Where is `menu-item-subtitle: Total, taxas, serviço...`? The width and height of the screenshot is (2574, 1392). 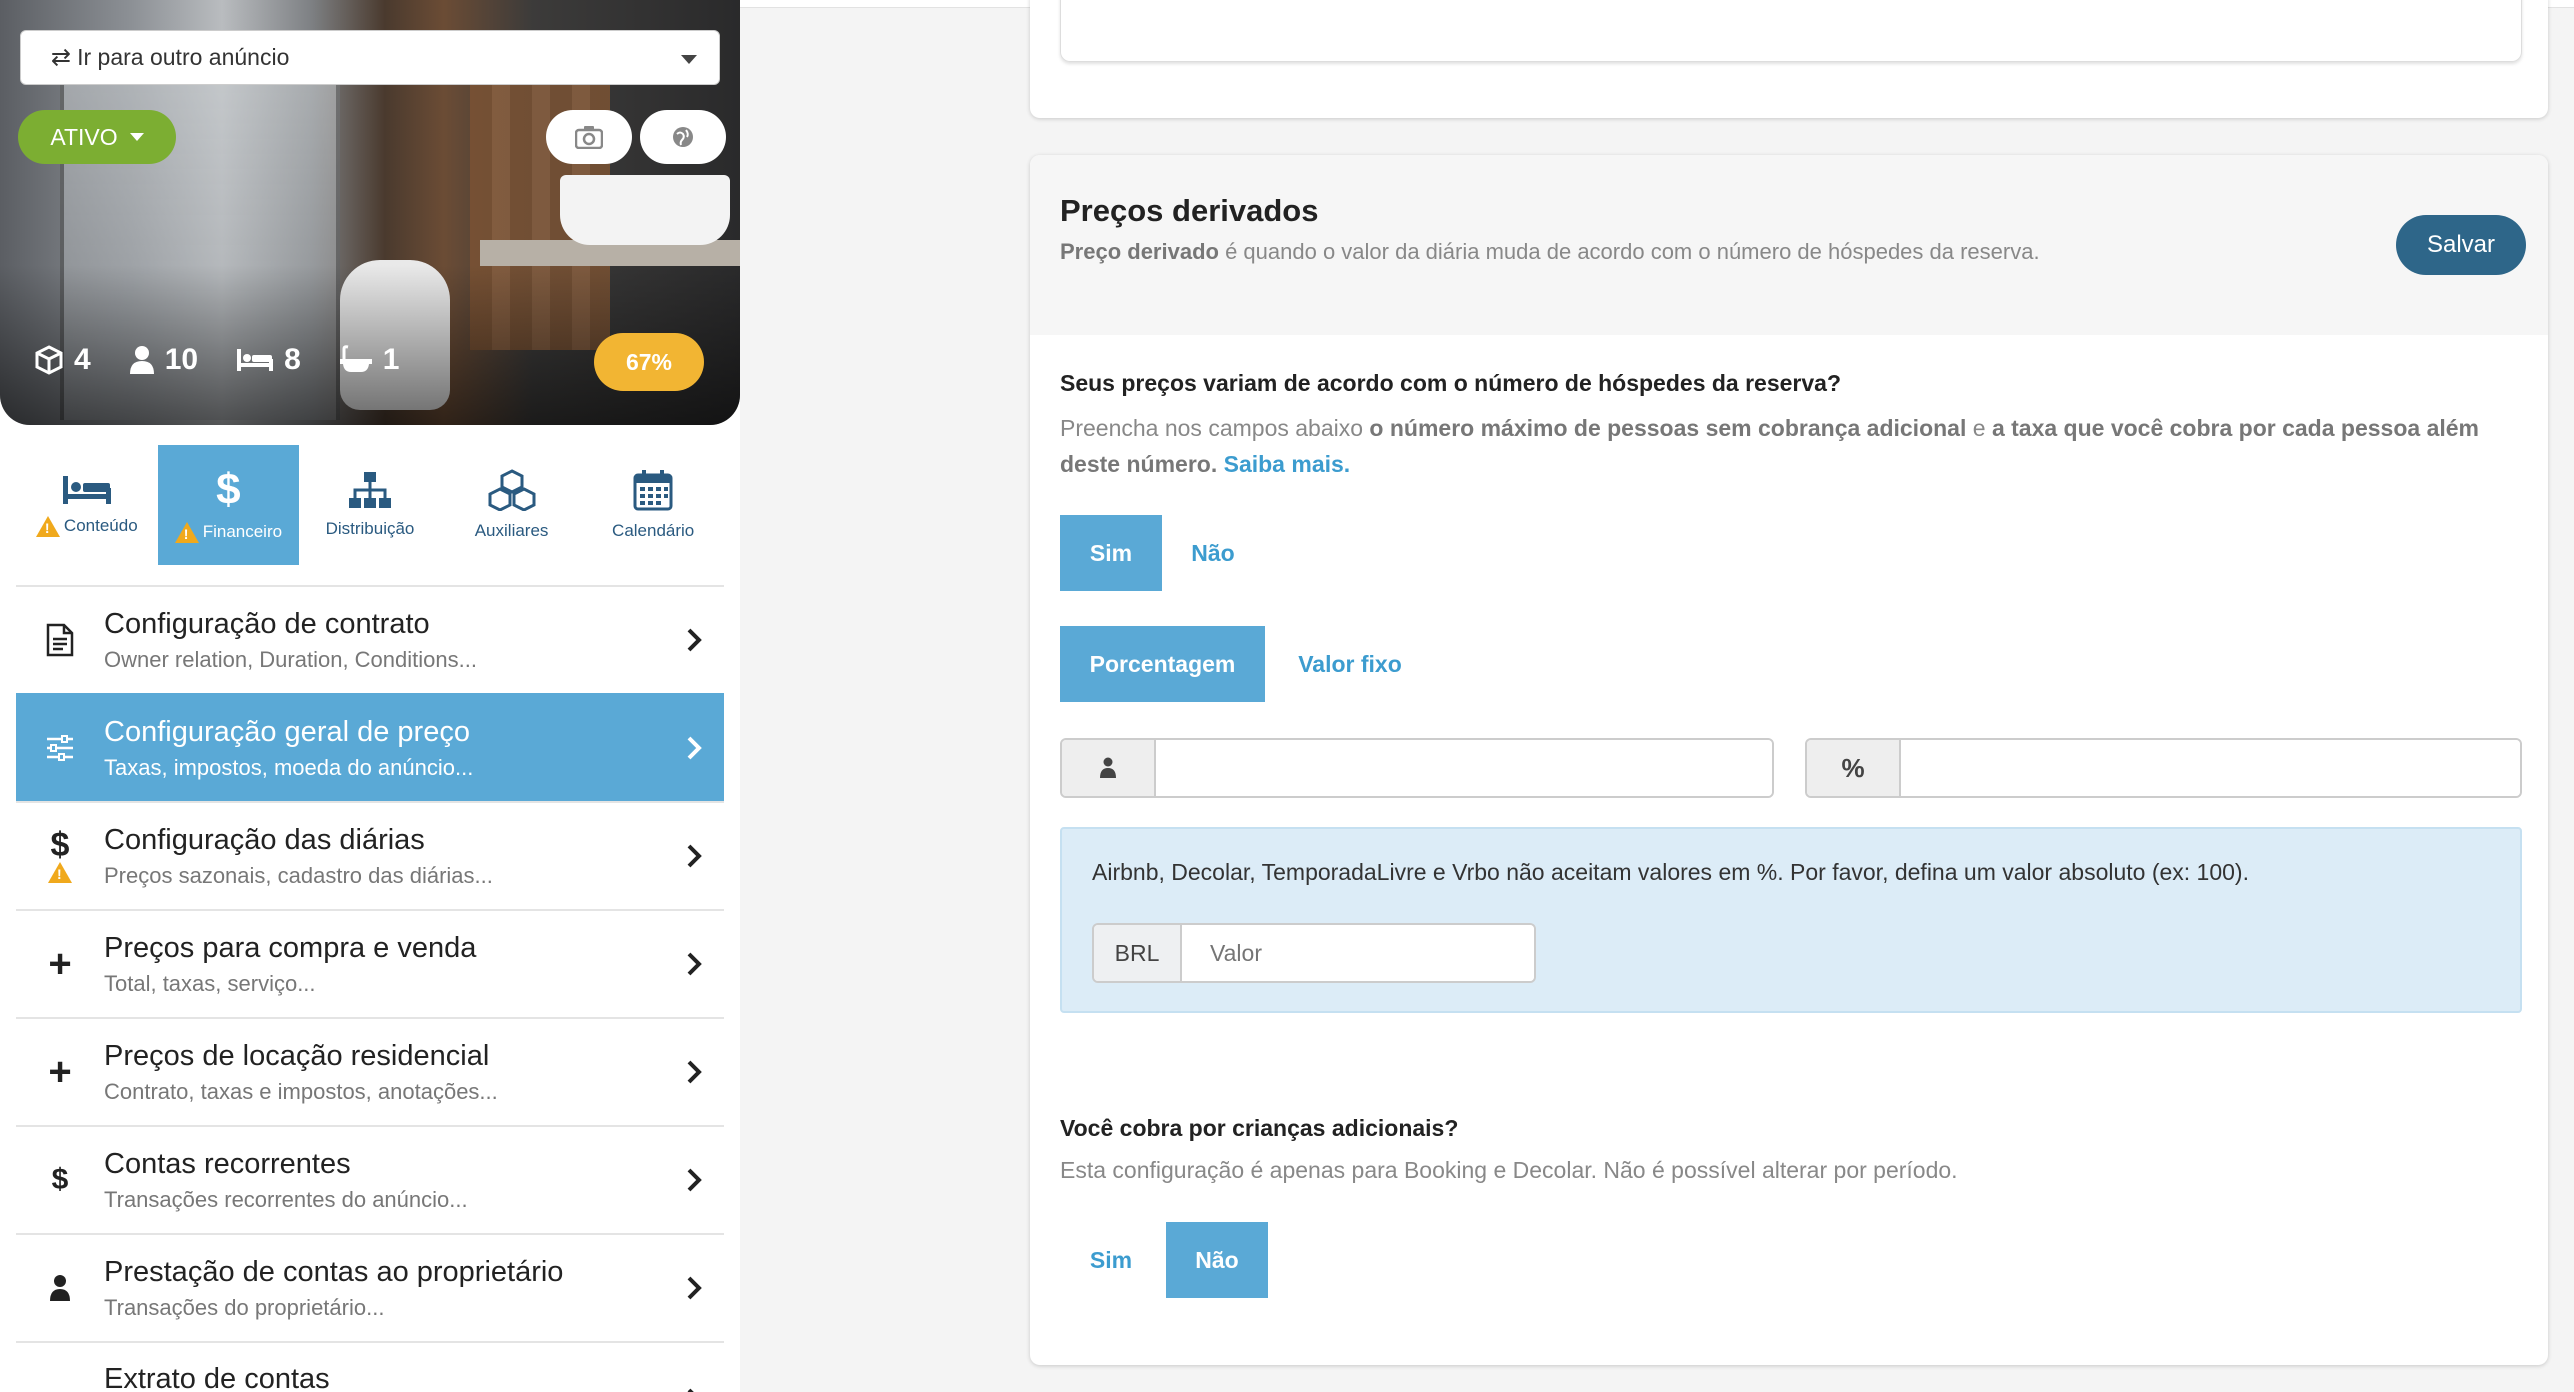
menu-item-subtitle: Total, taxas, serviço... is located at coordinates (210, 983).